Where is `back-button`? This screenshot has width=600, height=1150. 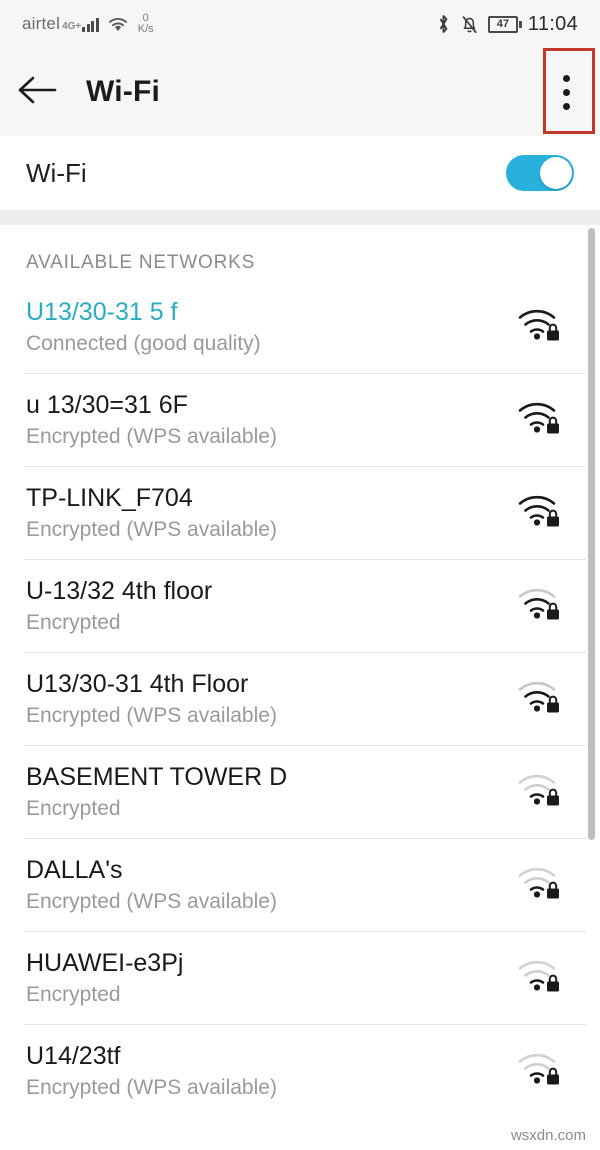
back-button is located at coordinates (37, 92).